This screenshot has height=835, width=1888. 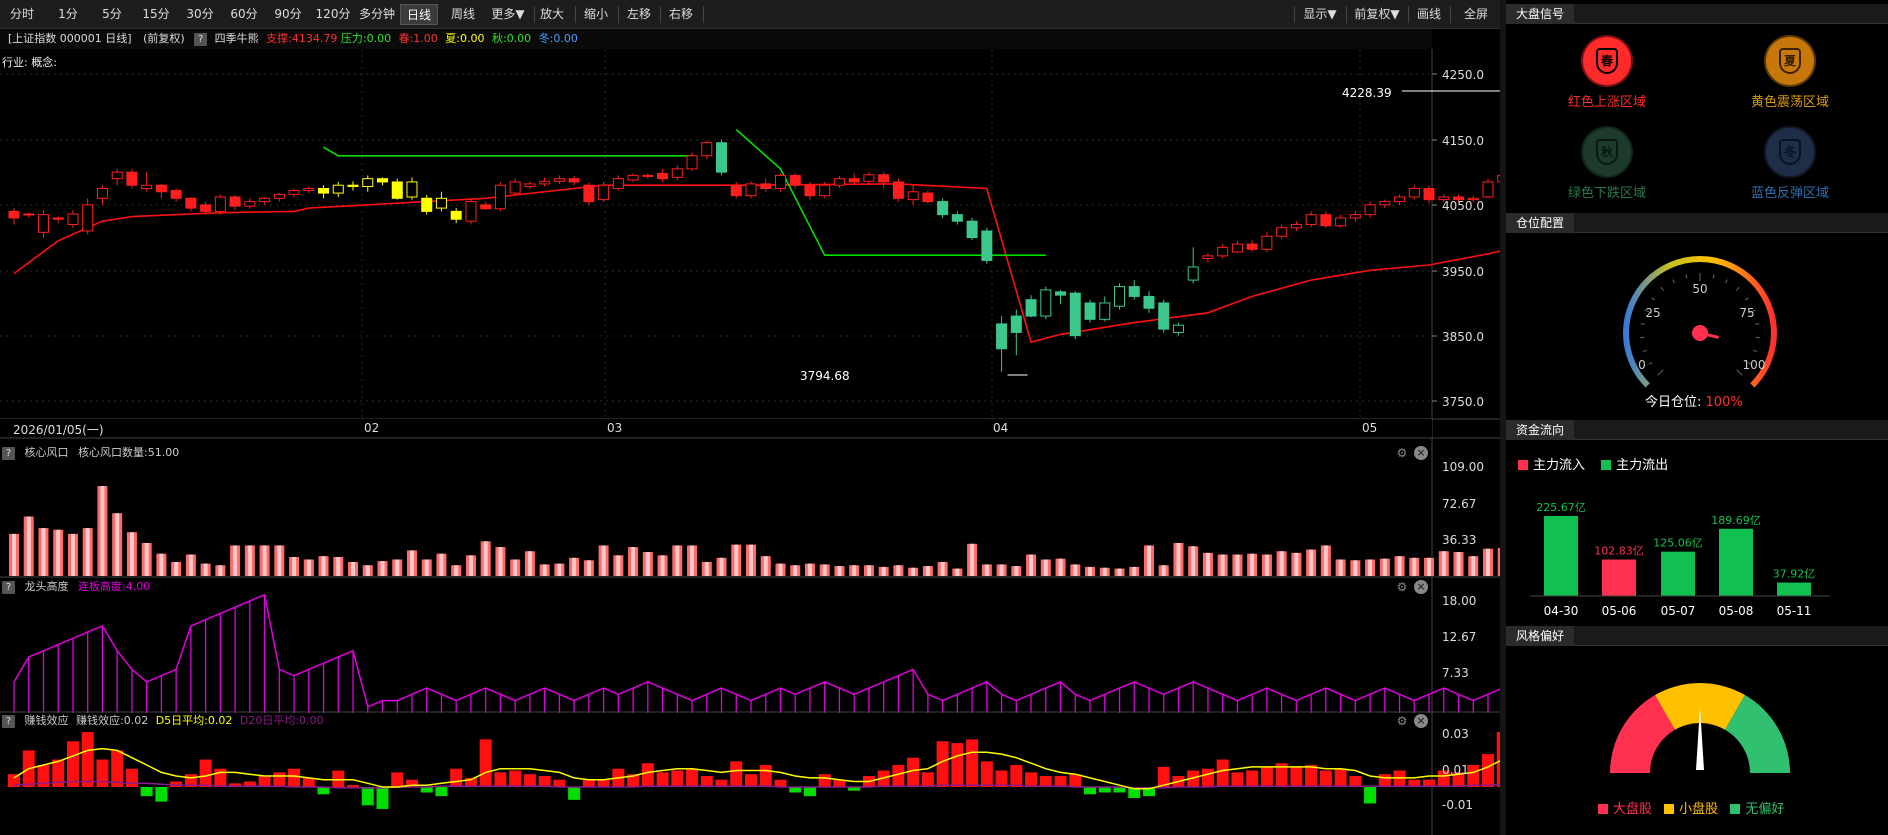 What do you see at coordinates (508, 14) in the screenshot?
I see `period-more-dropdown: 更多▼` at bounding box center [508, 14].